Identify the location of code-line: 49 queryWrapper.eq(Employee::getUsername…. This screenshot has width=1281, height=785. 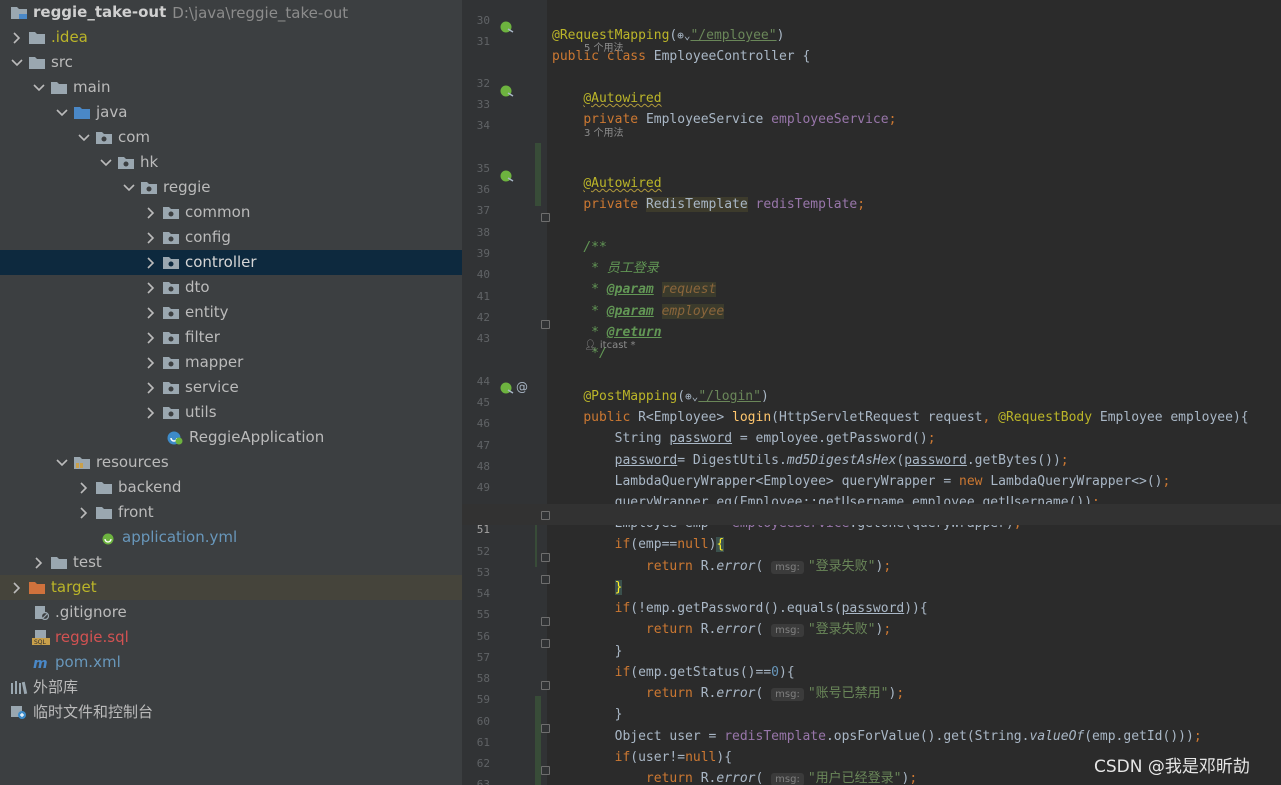
(871, 486).